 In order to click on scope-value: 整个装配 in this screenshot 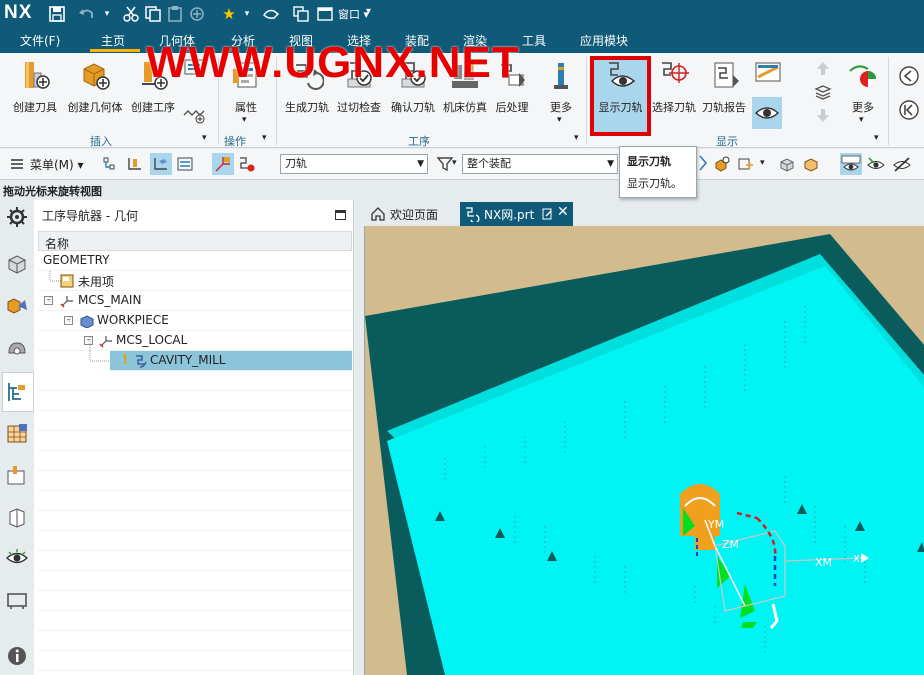, I will do `click(489, 163)`.